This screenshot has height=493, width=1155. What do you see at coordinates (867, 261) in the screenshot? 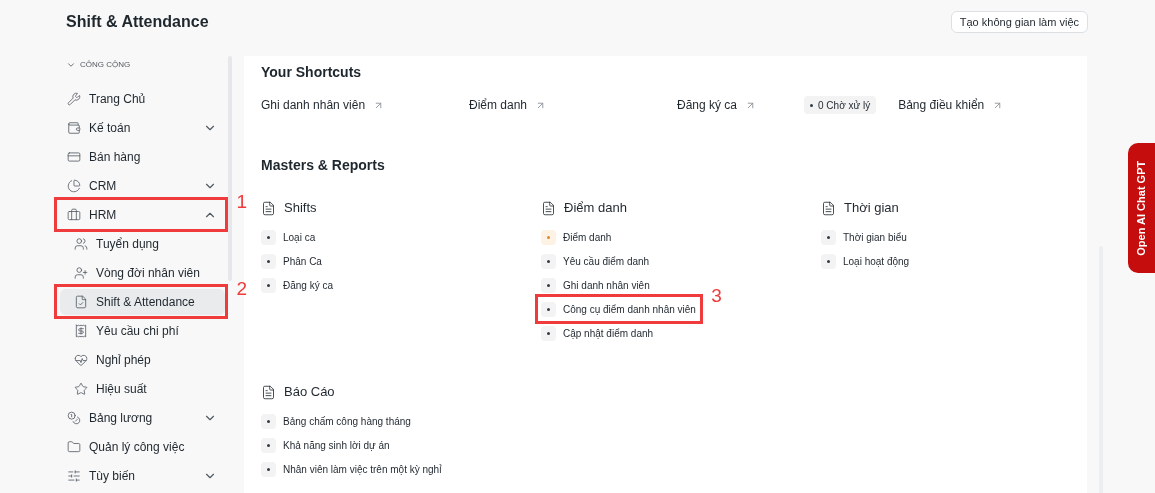
I see `report-link: Loại hoạt động` at bounding box center [867, 261].